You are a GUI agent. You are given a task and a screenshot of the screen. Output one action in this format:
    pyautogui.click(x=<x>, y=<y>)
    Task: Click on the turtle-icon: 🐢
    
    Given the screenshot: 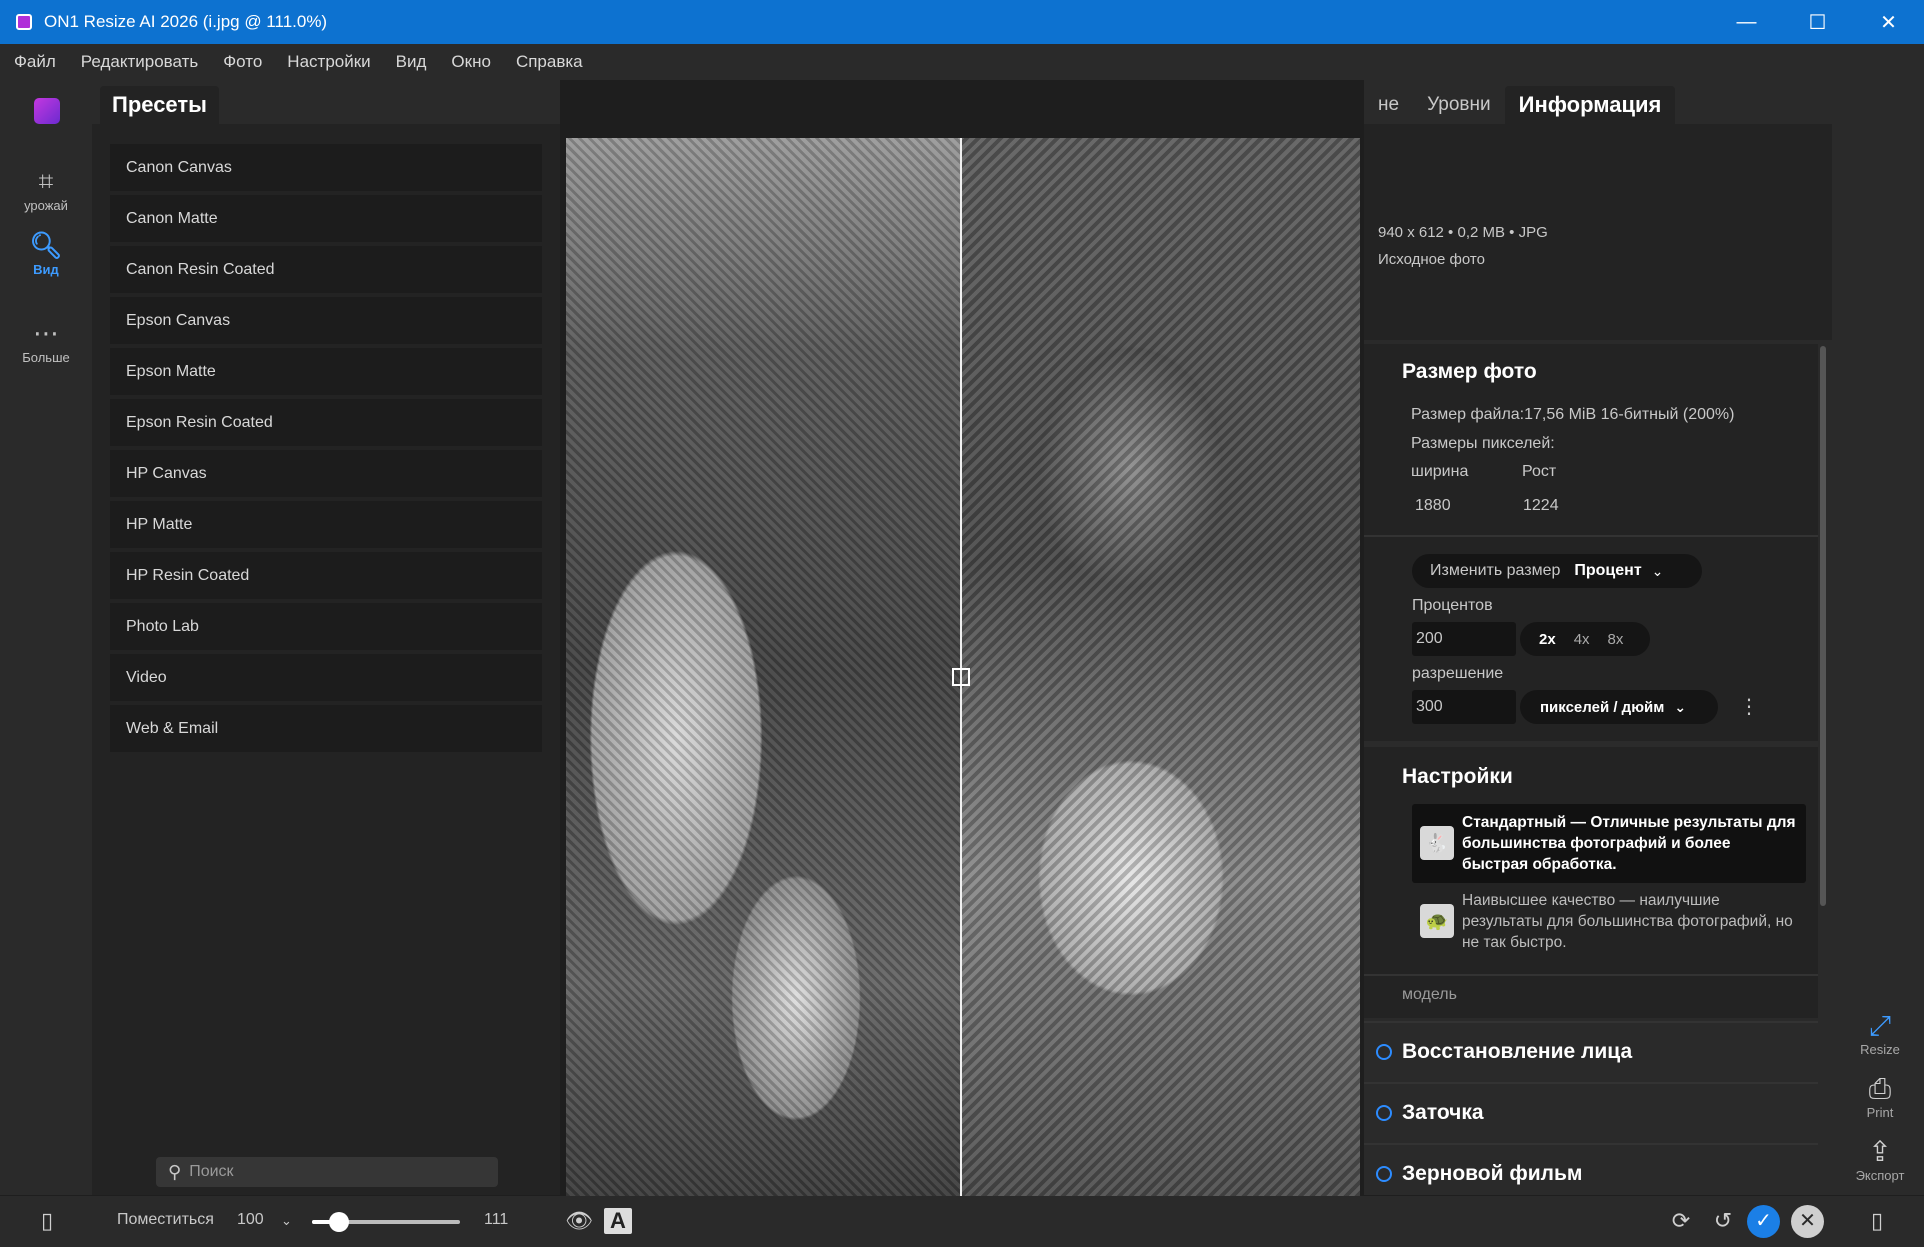 What is the action you would take?
    pyautogui.click(x=1437, y=921)
    